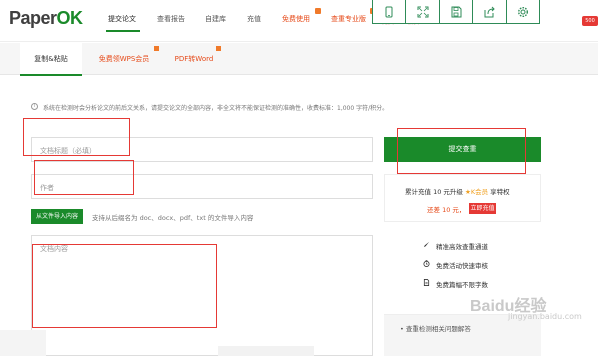 The height and width of the screenshot is (356, 598). What do you see at coordinates (33, 18) in the screenshot?
I see `logo-prefix: Paper` at bounding box center [33, 18].